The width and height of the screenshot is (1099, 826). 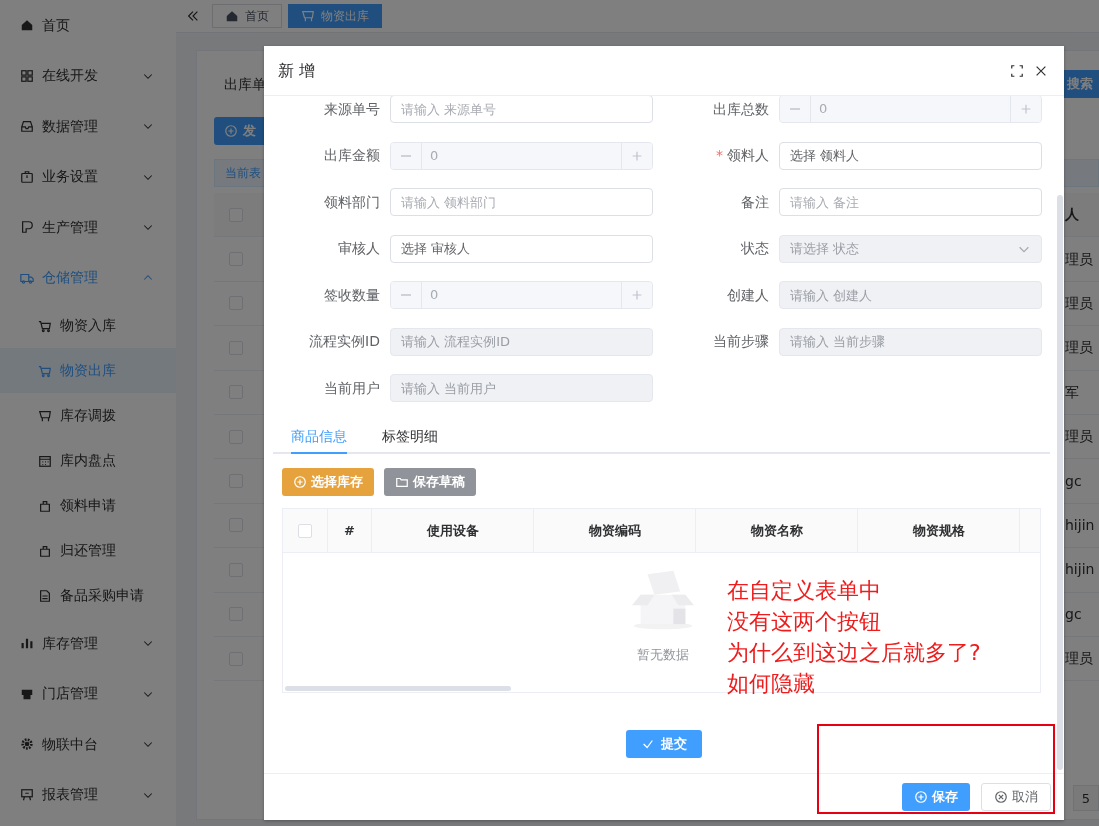 I want to click on sidebar-item: 首页, so click(x=88, y=25).